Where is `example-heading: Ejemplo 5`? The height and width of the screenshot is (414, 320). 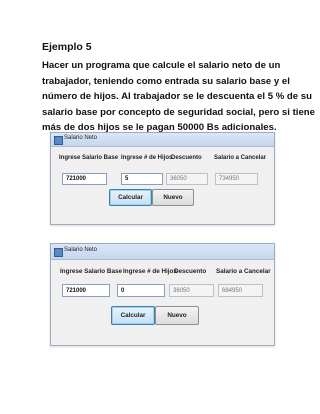 example-heading: Ejemplo 5 is located at coordinates (67, 47).